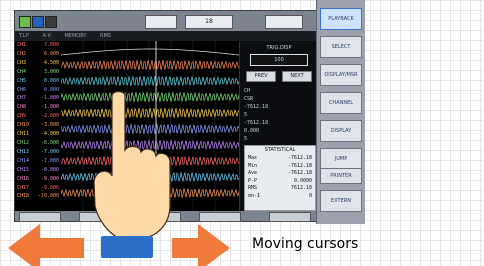 The image size is (484, 266). What do you see at coordinates (305, 244) in the screenshot?
I see `caption-text: Moving cursors` at bounding box center [305, 244].